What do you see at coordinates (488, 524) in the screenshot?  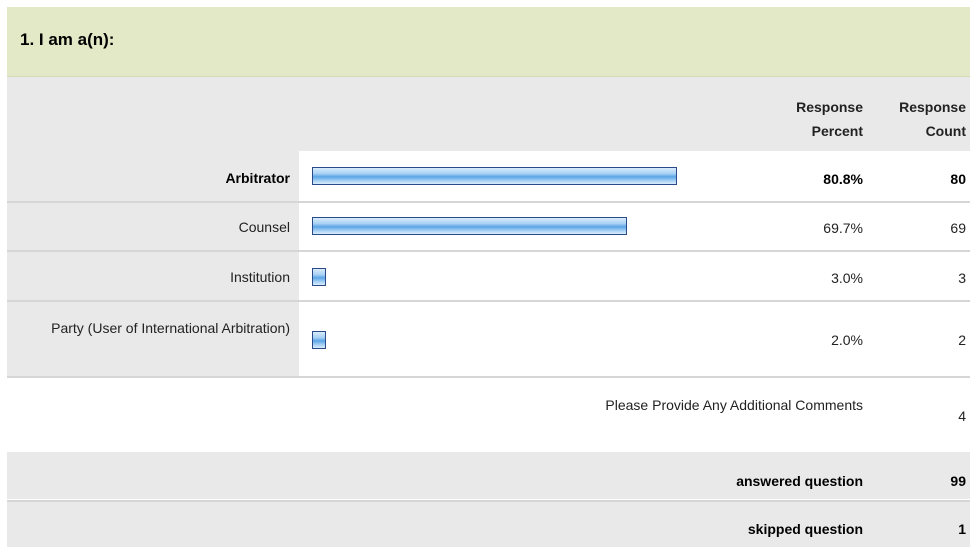 I see `skipped-summary-row: skipped question 1` at bounding box center [488, 524].